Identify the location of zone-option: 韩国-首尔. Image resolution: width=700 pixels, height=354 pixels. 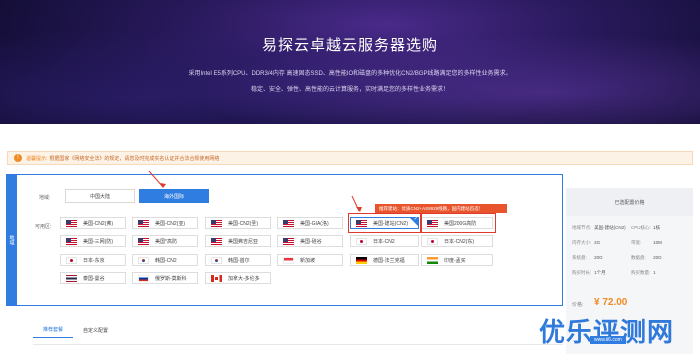
(238, 260).